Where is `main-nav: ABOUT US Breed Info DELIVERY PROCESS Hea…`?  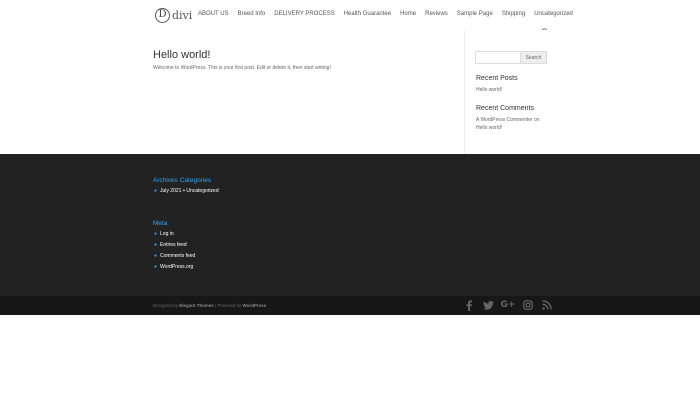
main-nav: ABOUT US Breed Info DELIVERY PROCESS Hea… is located at coordinates (385, 14).